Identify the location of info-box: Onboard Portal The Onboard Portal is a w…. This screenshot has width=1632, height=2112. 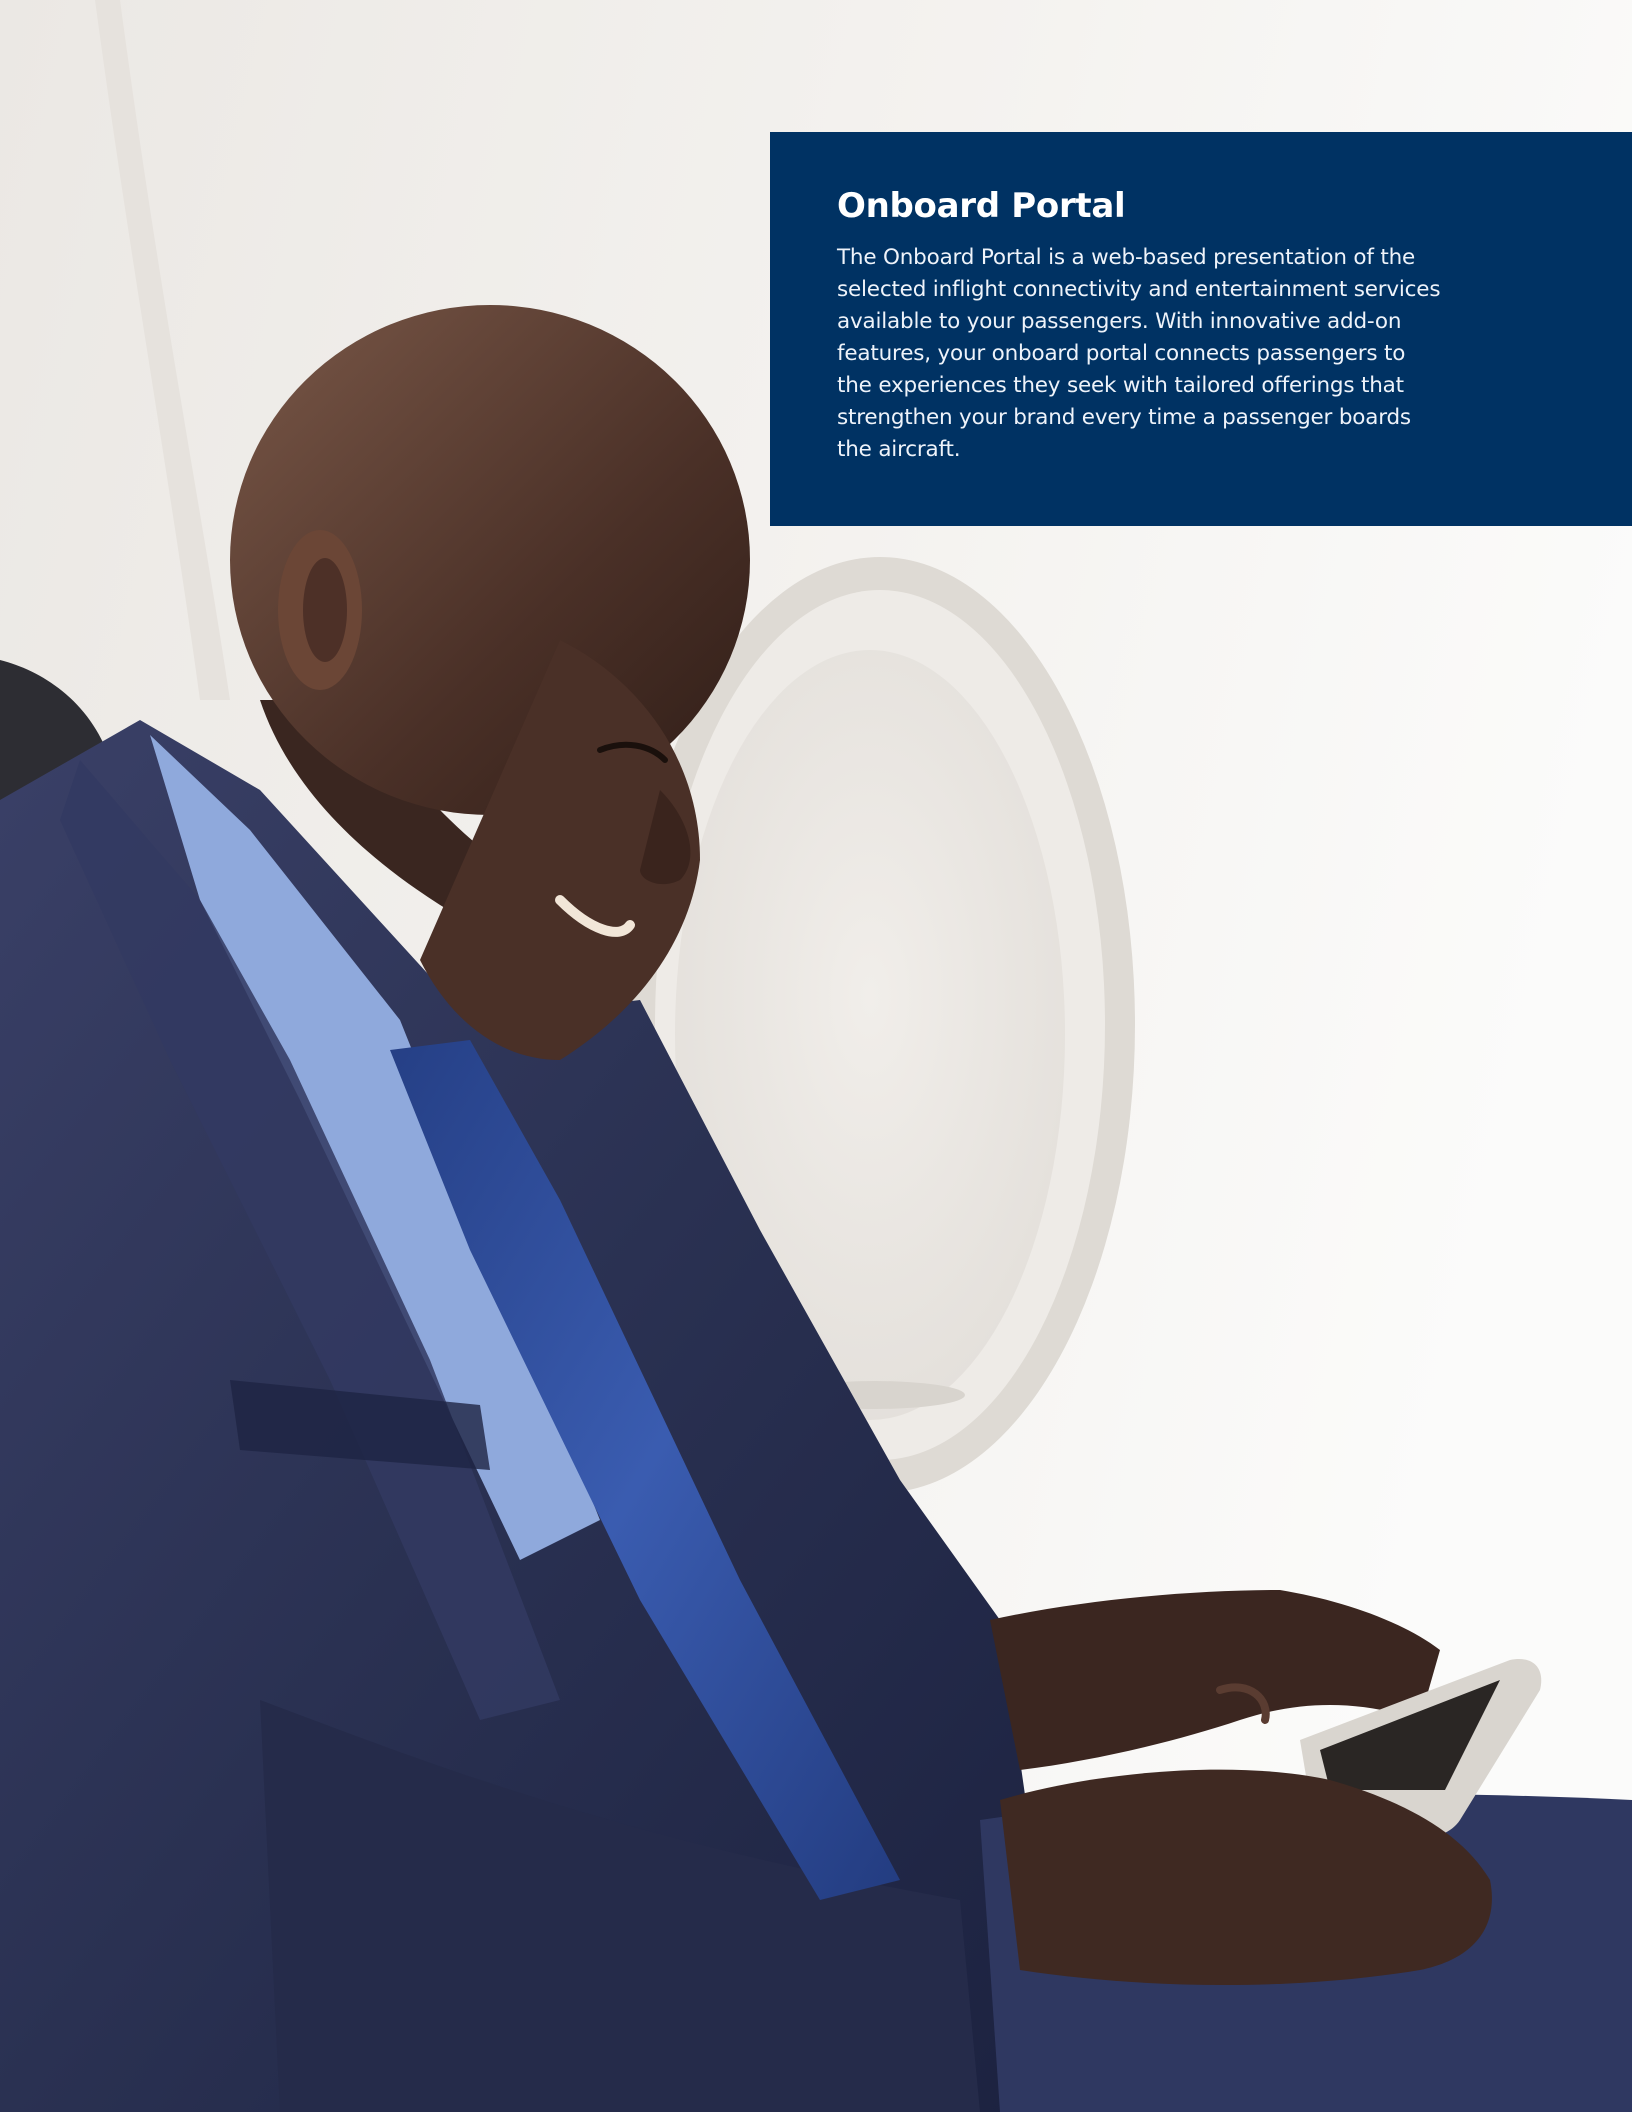
(1201, 329).